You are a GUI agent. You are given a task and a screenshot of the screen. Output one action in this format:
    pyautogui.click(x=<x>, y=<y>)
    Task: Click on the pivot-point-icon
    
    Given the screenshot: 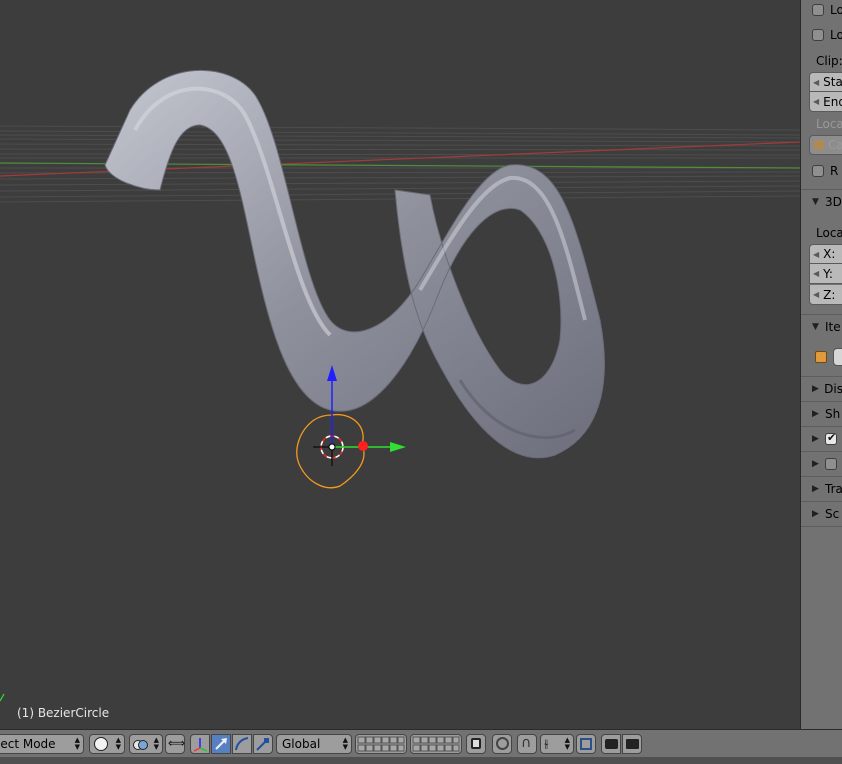 What is the action you would take?
    pyautogui.click(x=140, y=744)
    